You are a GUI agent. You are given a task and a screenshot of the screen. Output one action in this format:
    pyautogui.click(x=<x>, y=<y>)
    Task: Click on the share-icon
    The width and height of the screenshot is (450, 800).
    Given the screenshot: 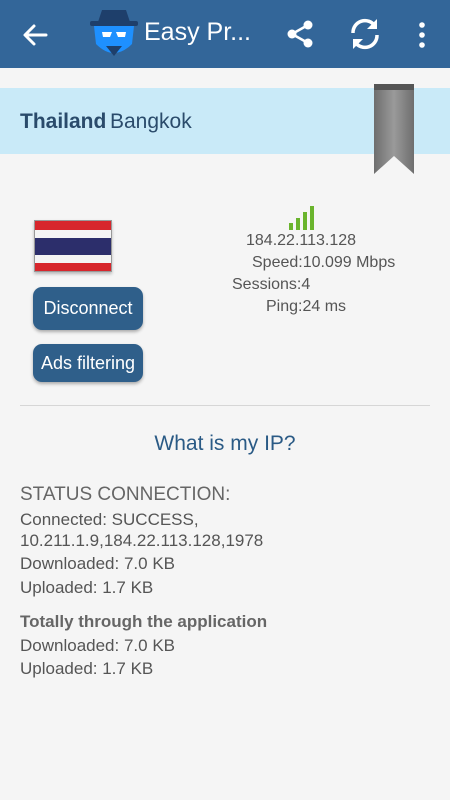 What is the action you would take?
    pyautogui.click(x=300, y=34)
    